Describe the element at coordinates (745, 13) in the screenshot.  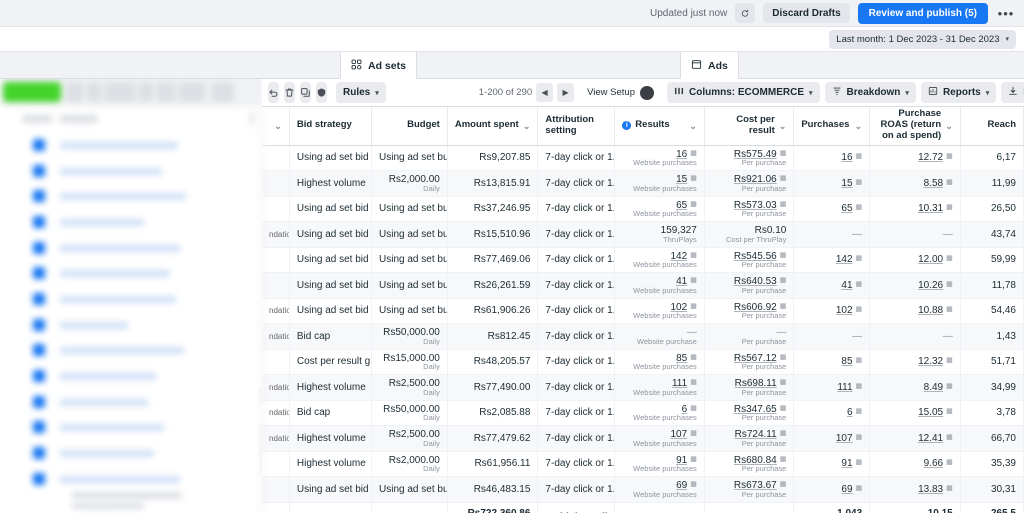
I see `refresh-icon` at that location.